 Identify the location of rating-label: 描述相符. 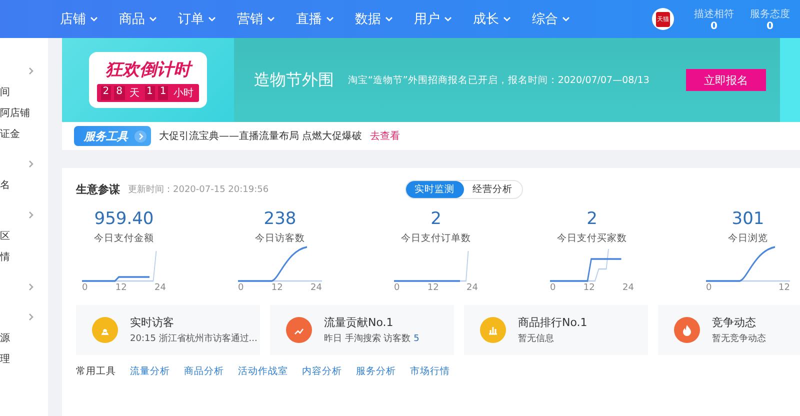
(714, 14).